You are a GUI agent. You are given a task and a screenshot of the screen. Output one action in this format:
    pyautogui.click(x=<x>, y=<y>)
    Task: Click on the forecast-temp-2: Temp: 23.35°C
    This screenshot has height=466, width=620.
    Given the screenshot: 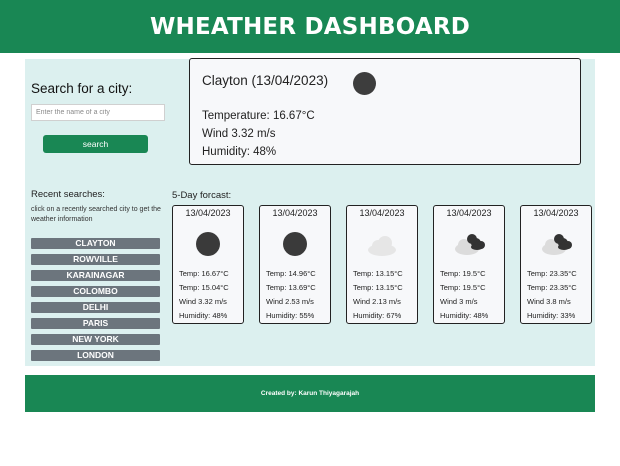 What is the action you would take?
    pyautogui.click(x=552, y=287)
    